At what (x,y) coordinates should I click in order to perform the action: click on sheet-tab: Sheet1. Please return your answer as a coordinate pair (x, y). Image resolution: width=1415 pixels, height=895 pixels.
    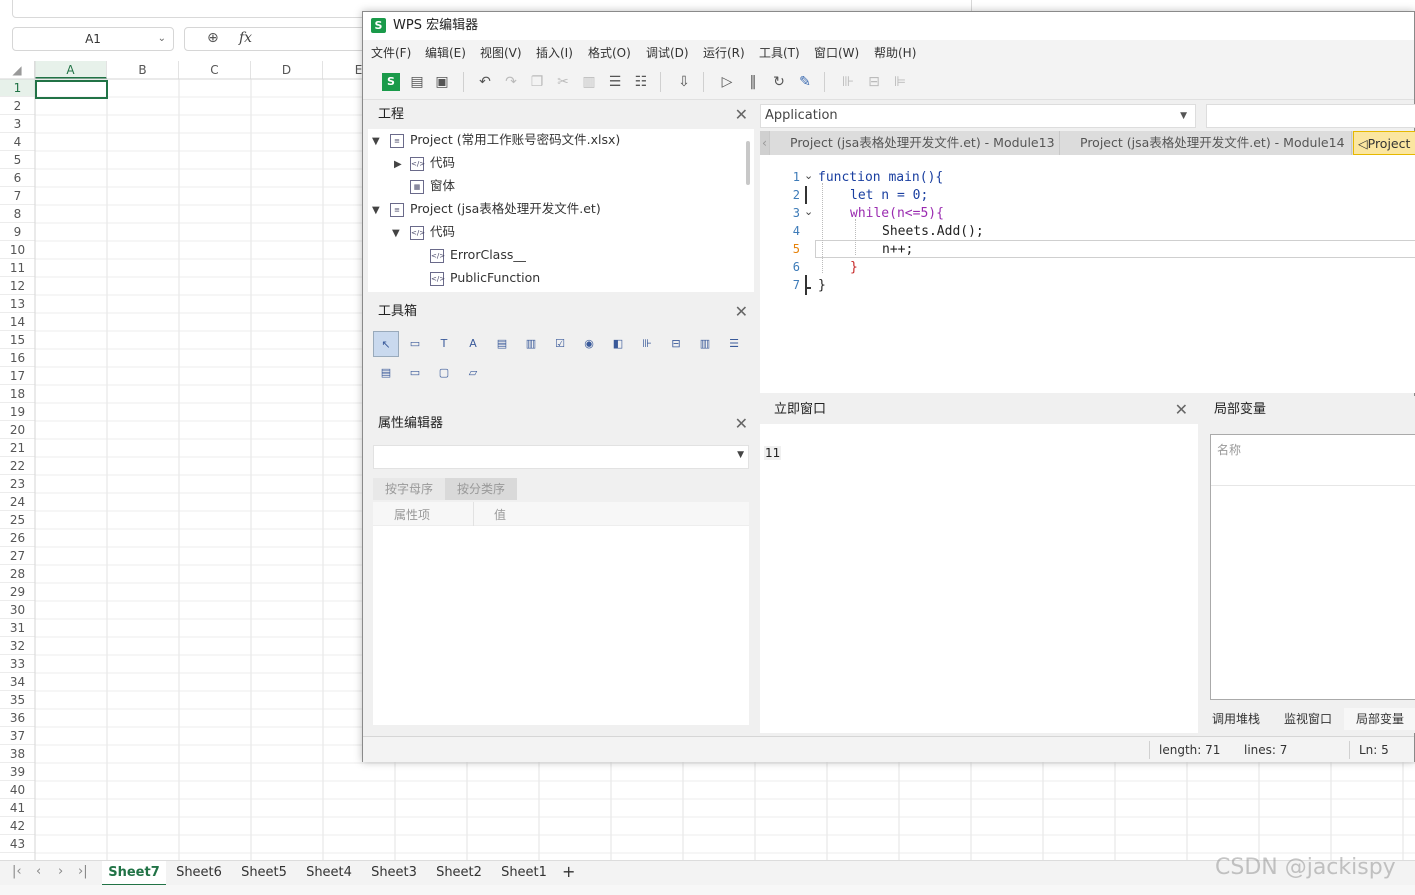
    Looking at the image, I should click on (524, 873).